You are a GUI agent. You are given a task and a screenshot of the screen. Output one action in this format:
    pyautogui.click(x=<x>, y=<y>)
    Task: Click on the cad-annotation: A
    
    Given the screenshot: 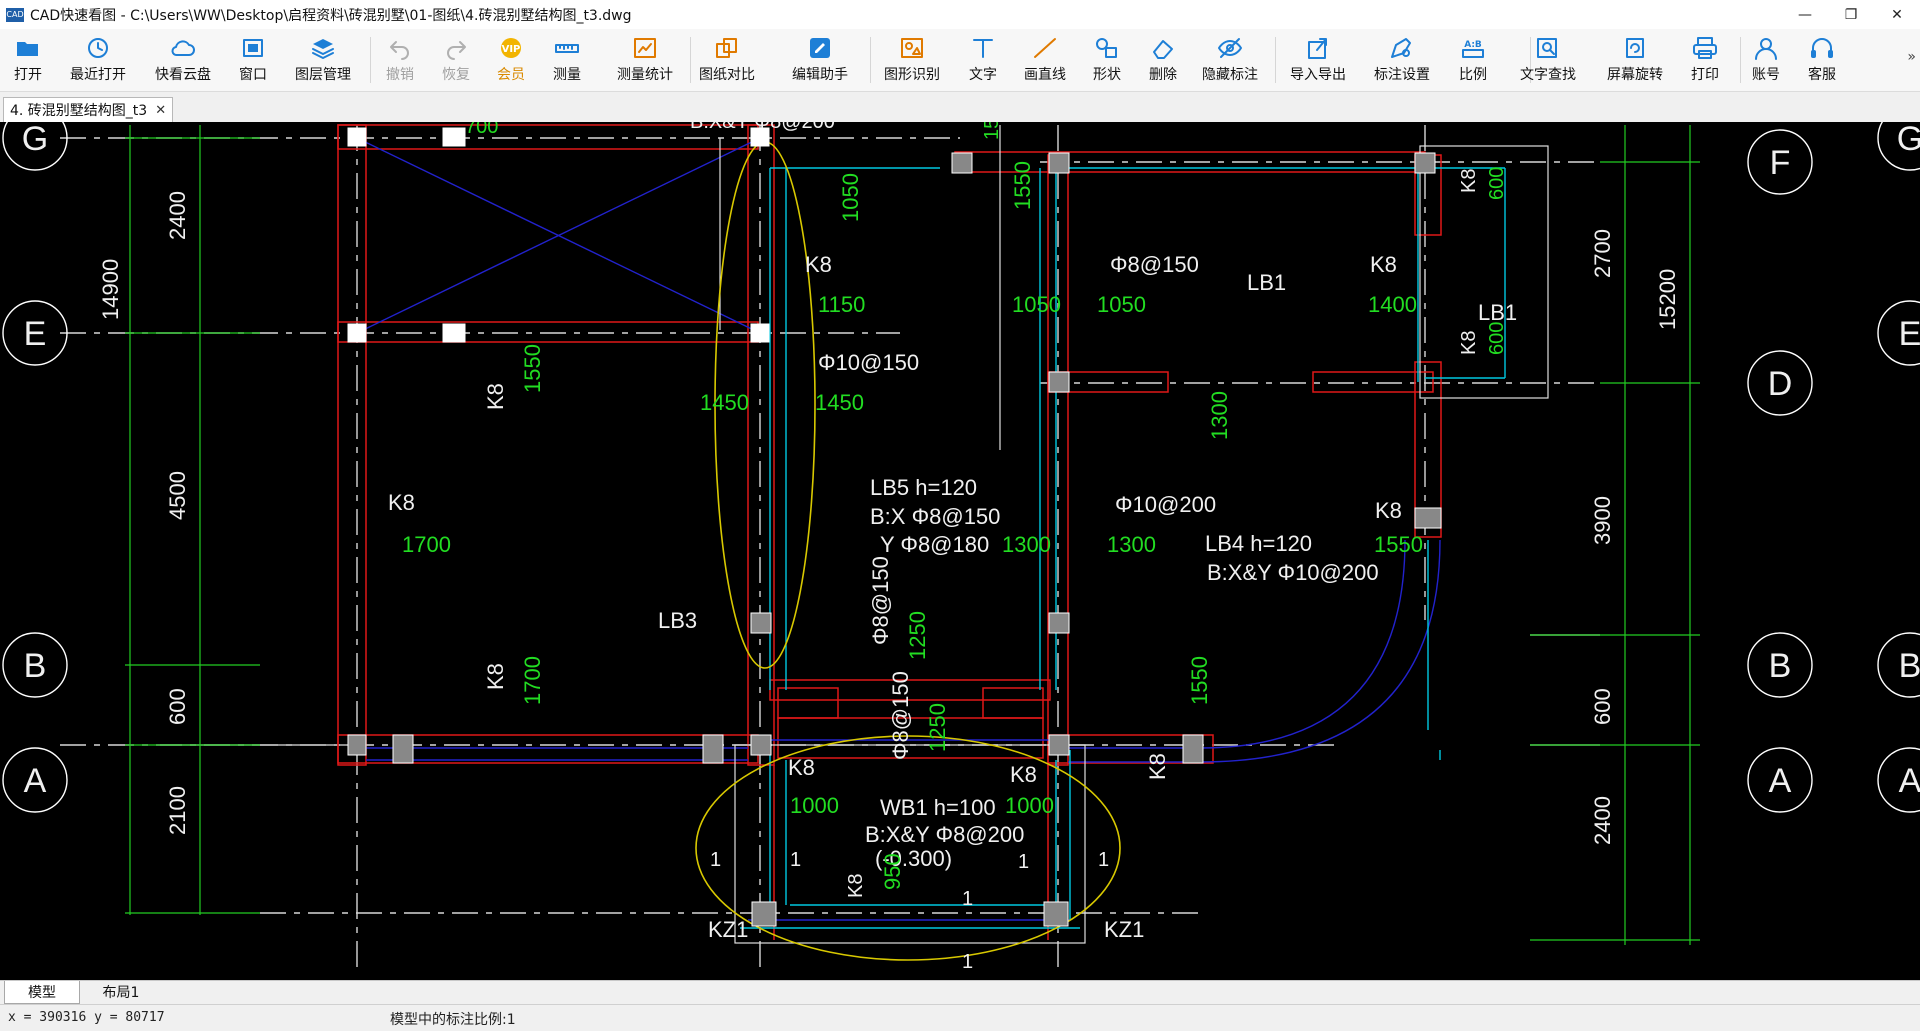 What is the action you would take?
    pyautogui.click(x=1909, y=781)
    